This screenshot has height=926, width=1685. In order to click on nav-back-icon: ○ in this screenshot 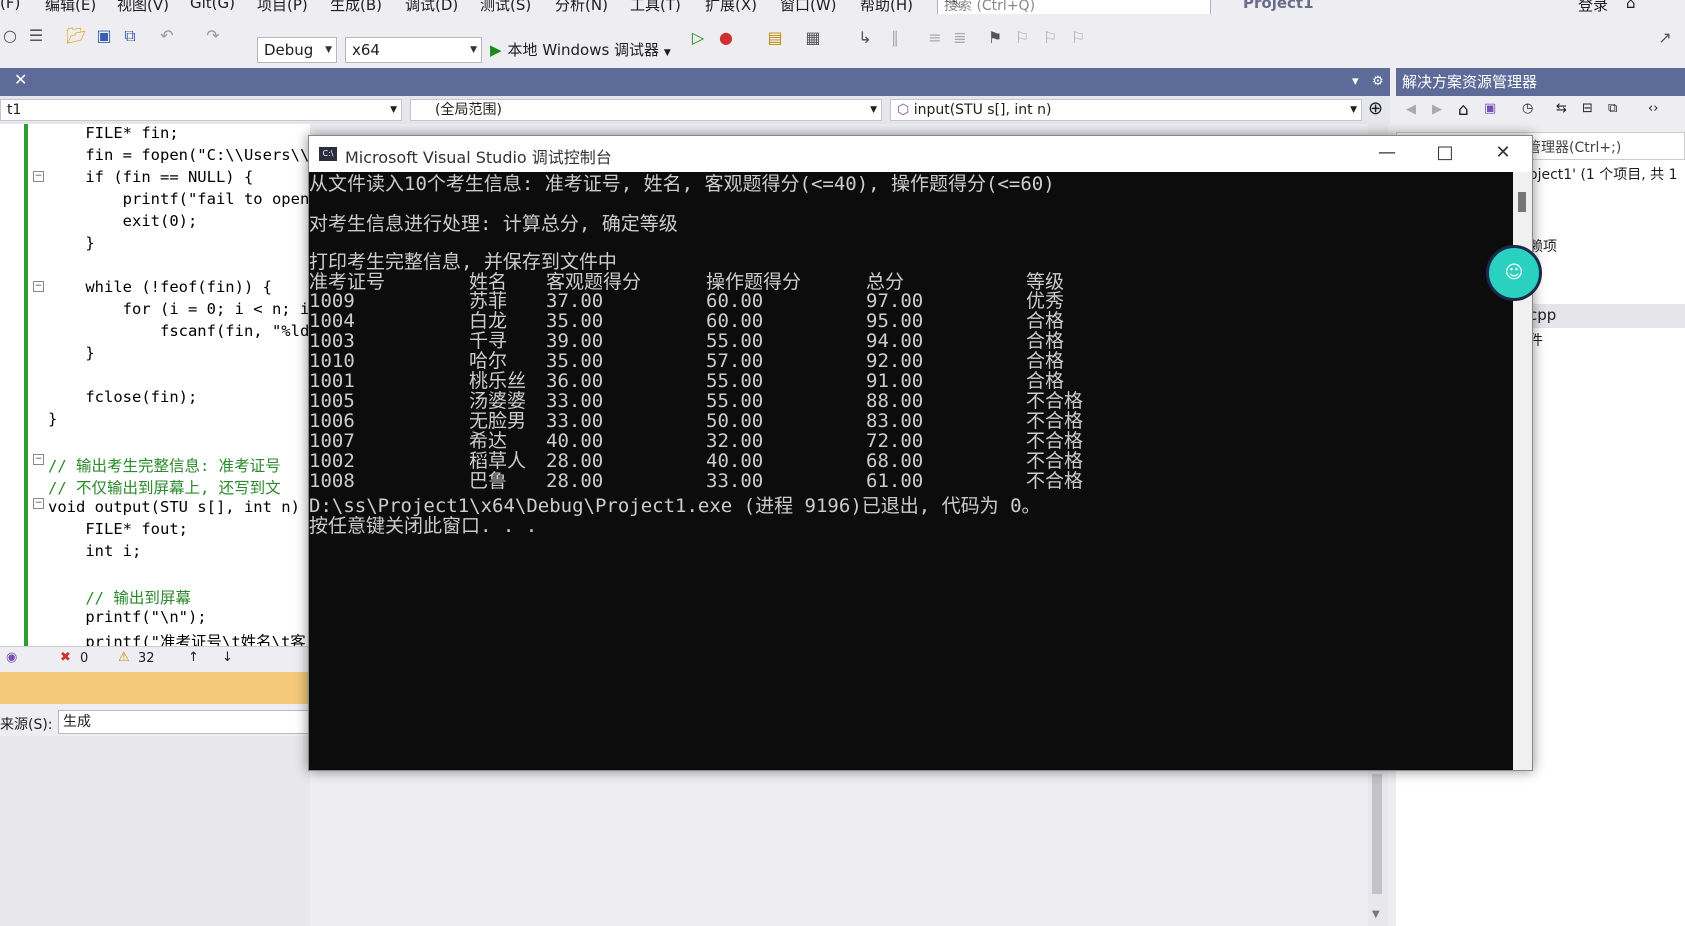, I will do `click(10, 36)`.